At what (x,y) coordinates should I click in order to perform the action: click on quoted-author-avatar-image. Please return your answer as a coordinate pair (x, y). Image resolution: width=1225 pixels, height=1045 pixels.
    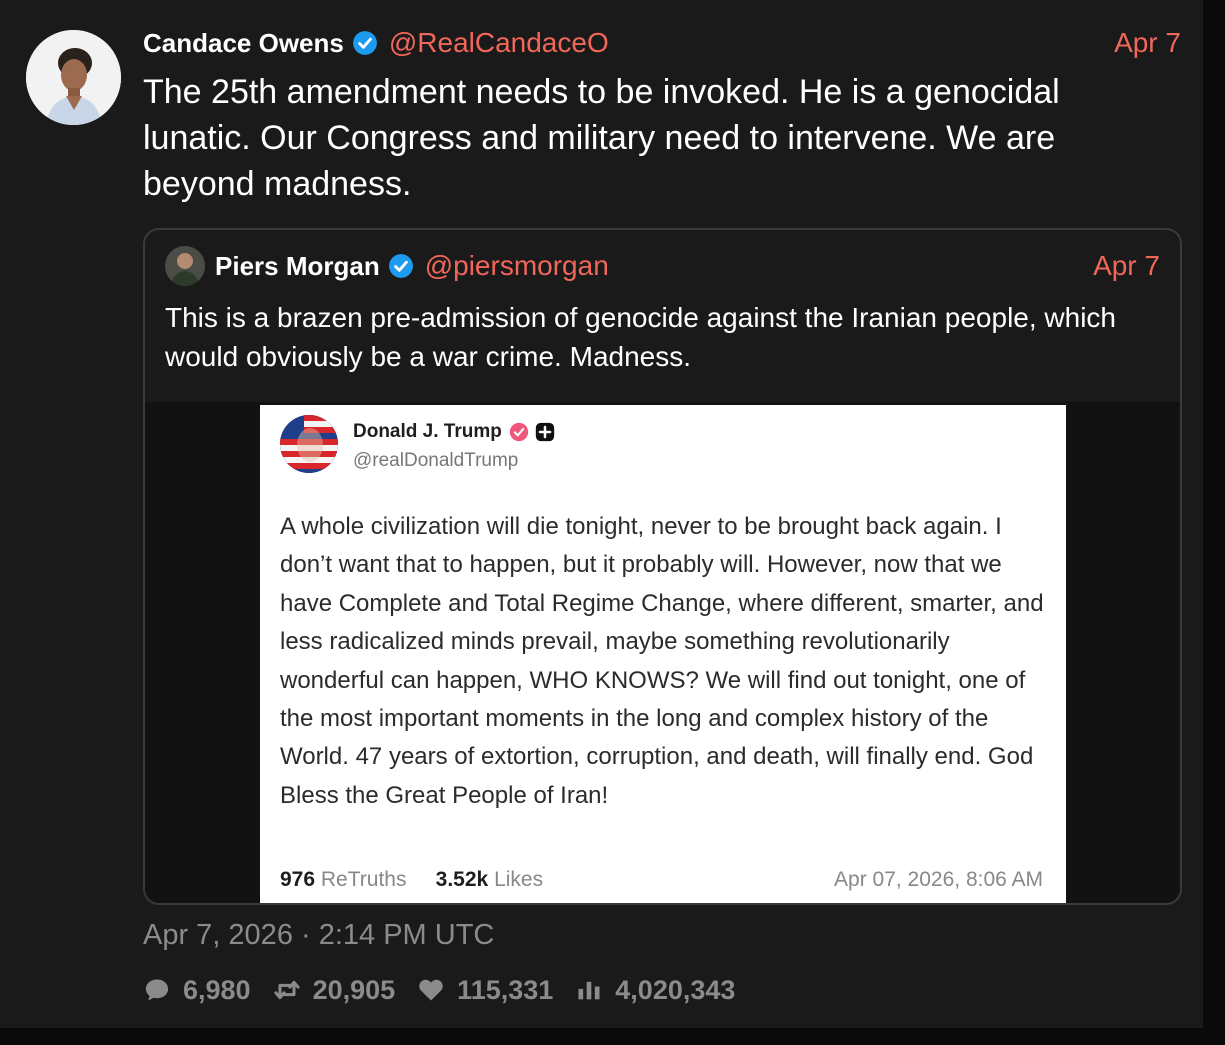
    Looking at the image, I should click on (185, 266).